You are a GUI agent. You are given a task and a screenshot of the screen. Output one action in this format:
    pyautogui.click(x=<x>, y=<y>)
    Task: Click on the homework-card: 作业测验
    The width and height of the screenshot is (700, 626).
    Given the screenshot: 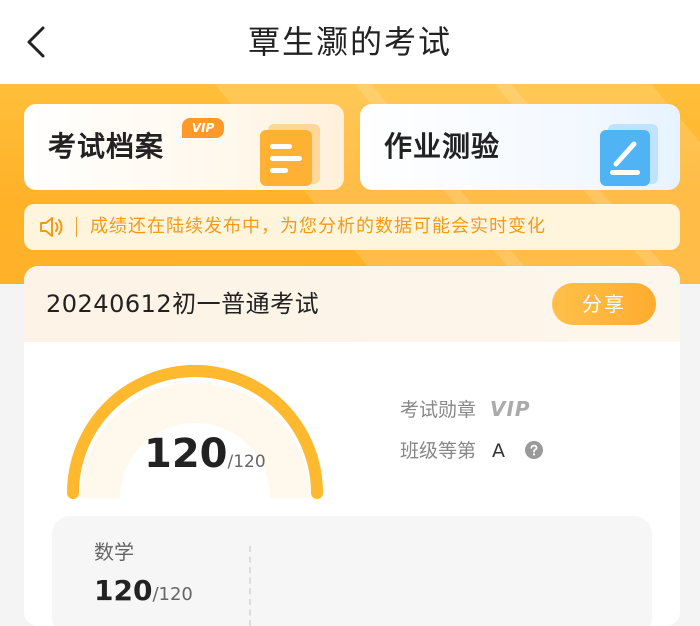 What is the action you would take?
    pyautogui.click(x=520, y=147)
    